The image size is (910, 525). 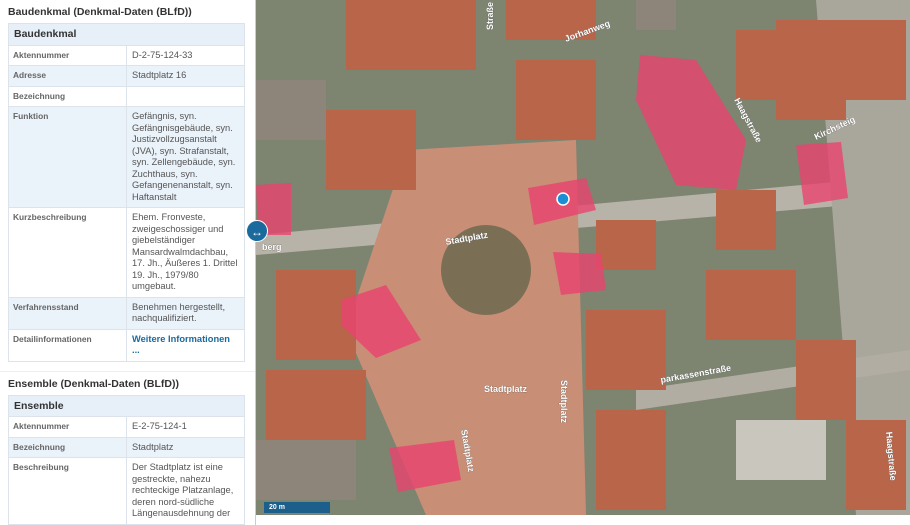 I want to click on ensemble-section-title: Ensemble (Denkmal-Daten (BLfD)), so click(x=93, y=383).